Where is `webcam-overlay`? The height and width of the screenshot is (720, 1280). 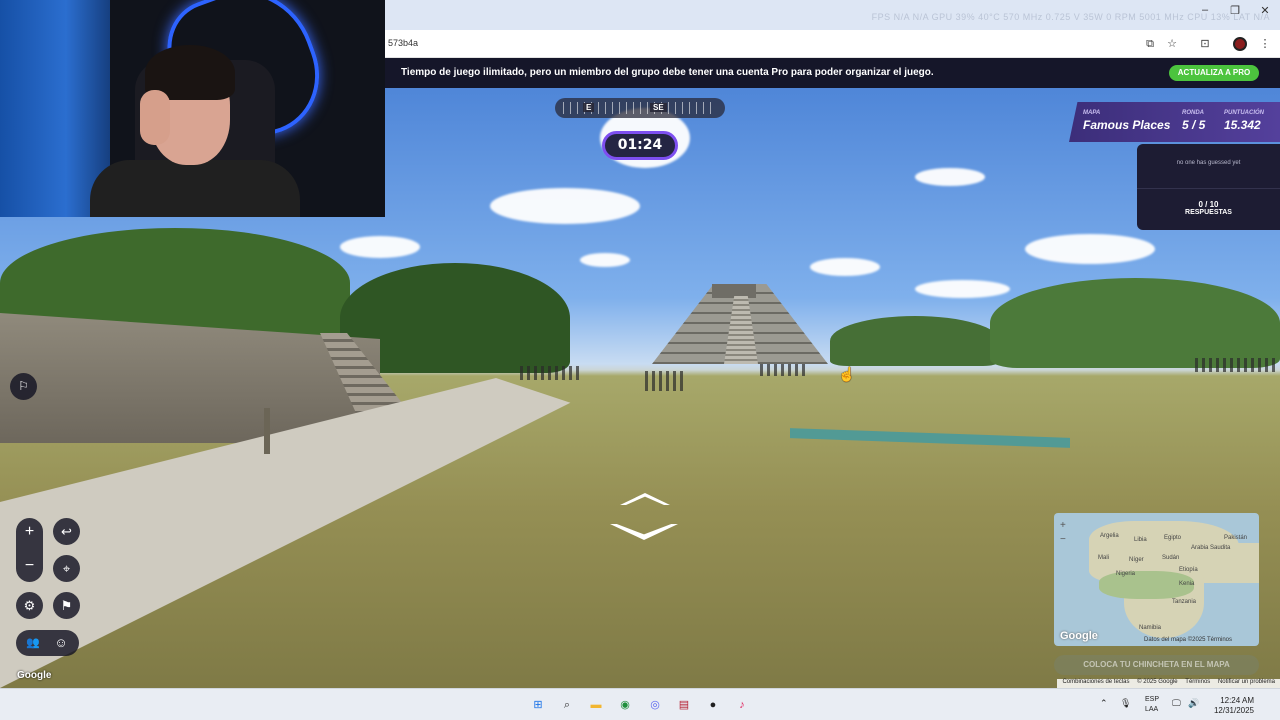 webcam-overlay is located at coordinates (192, 108).